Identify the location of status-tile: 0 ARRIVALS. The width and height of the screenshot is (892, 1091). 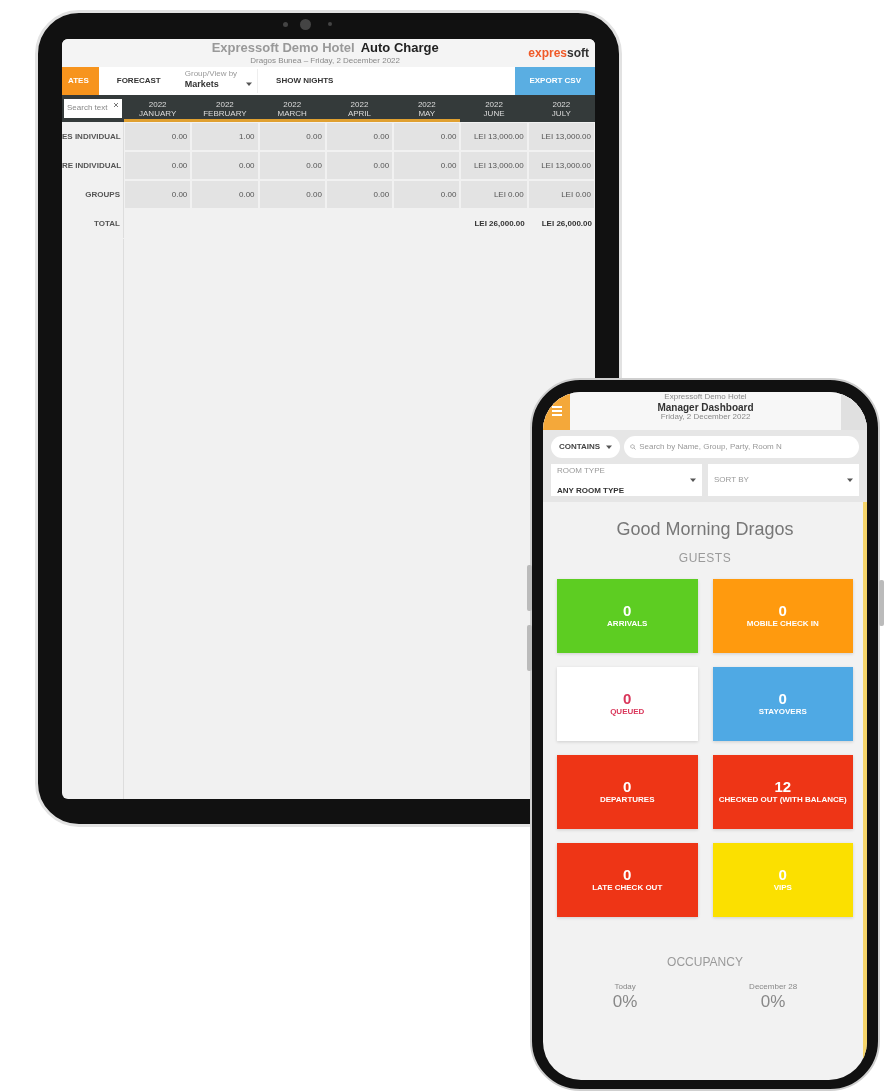
(627, 616).